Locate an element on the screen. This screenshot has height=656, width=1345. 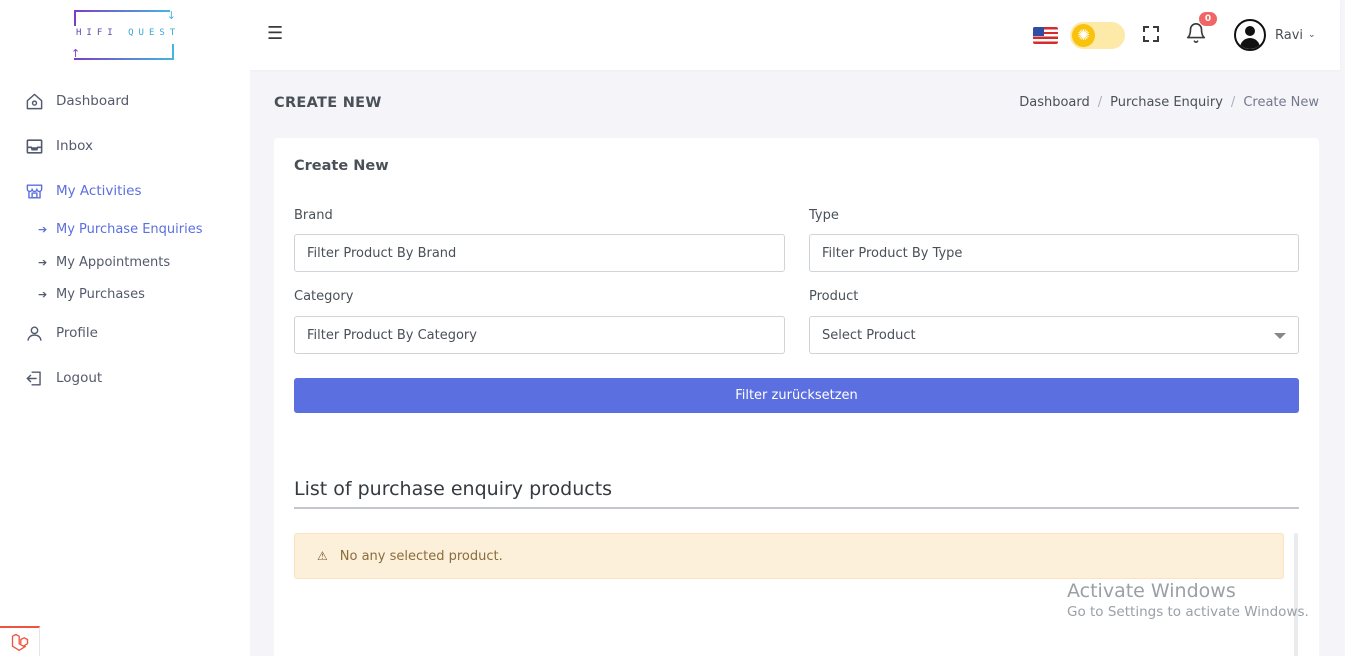
breadcrumb-current: Create New is located at coordinates (1281, 102).